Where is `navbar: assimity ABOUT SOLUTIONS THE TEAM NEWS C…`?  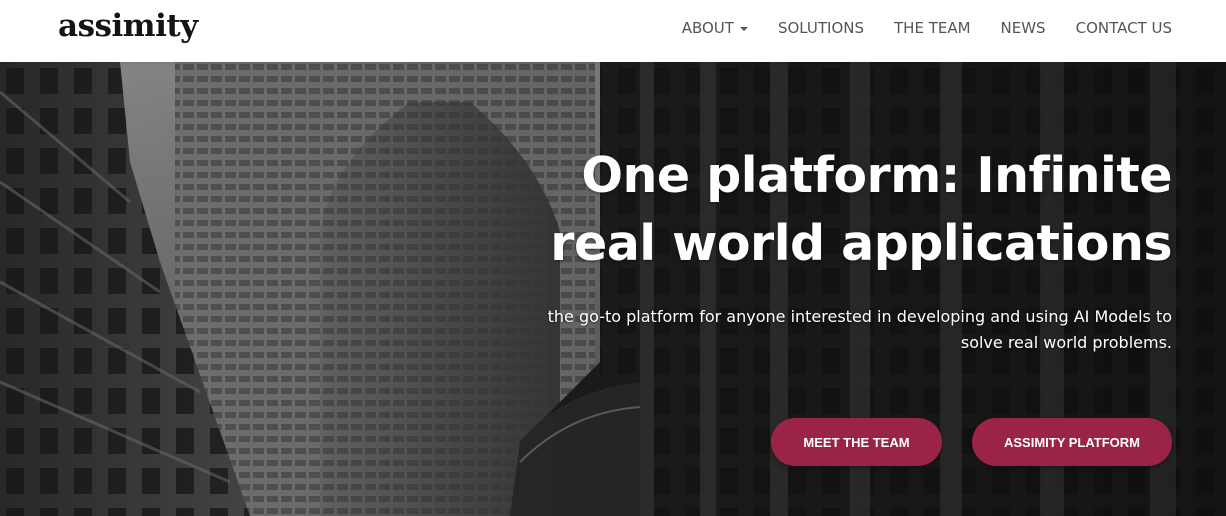
navbar: assimity ABOUT SOLUTIONS THE TEAM NEWS C… is located at coordinates (613, 31).